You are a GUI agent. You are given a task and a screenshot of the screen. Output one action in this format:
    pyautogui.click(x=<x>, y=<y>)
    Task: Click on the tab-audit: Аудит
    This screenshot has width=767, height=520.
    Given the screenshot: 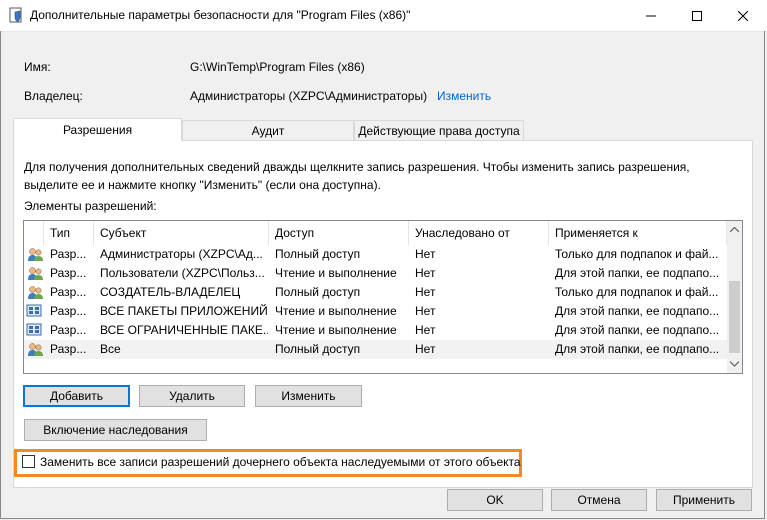 What is the action you would take?
    pyautogui.click(x=268, y=130)
    